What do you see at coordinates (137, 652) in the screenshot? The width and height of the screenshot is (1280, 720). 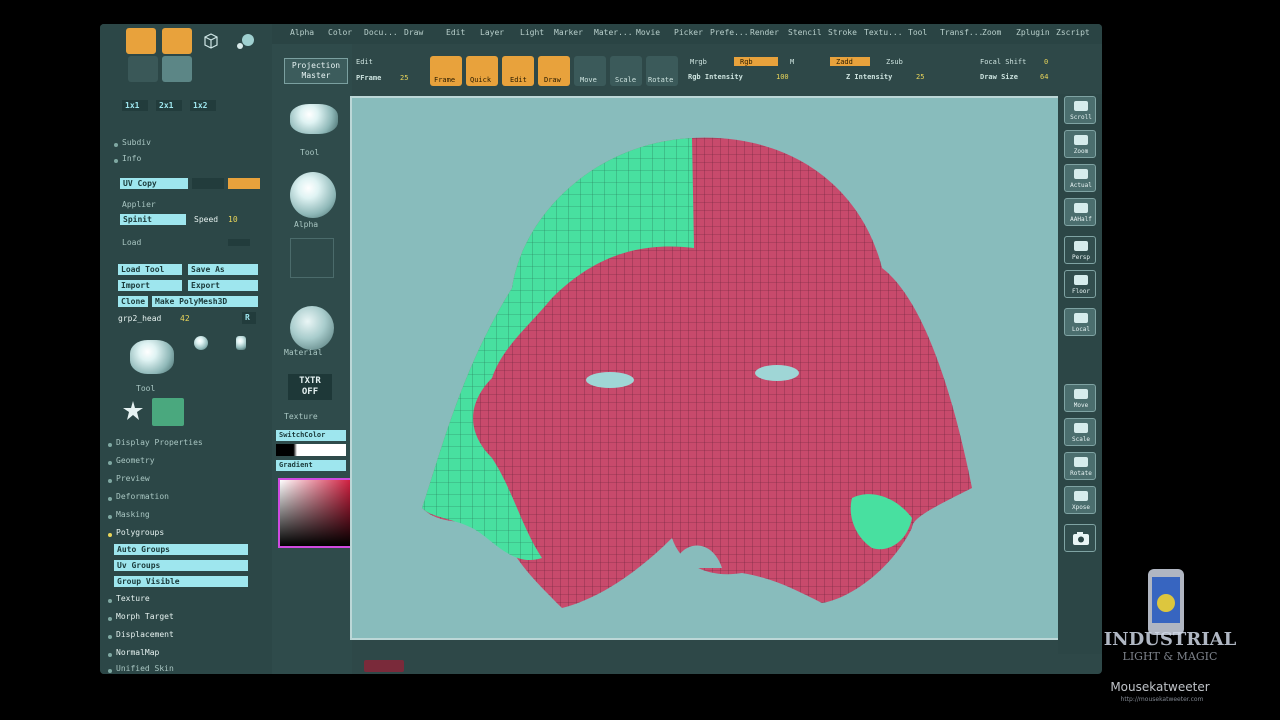 I see `section-normalmap: NormalMap` at bounding box center [137, 652].